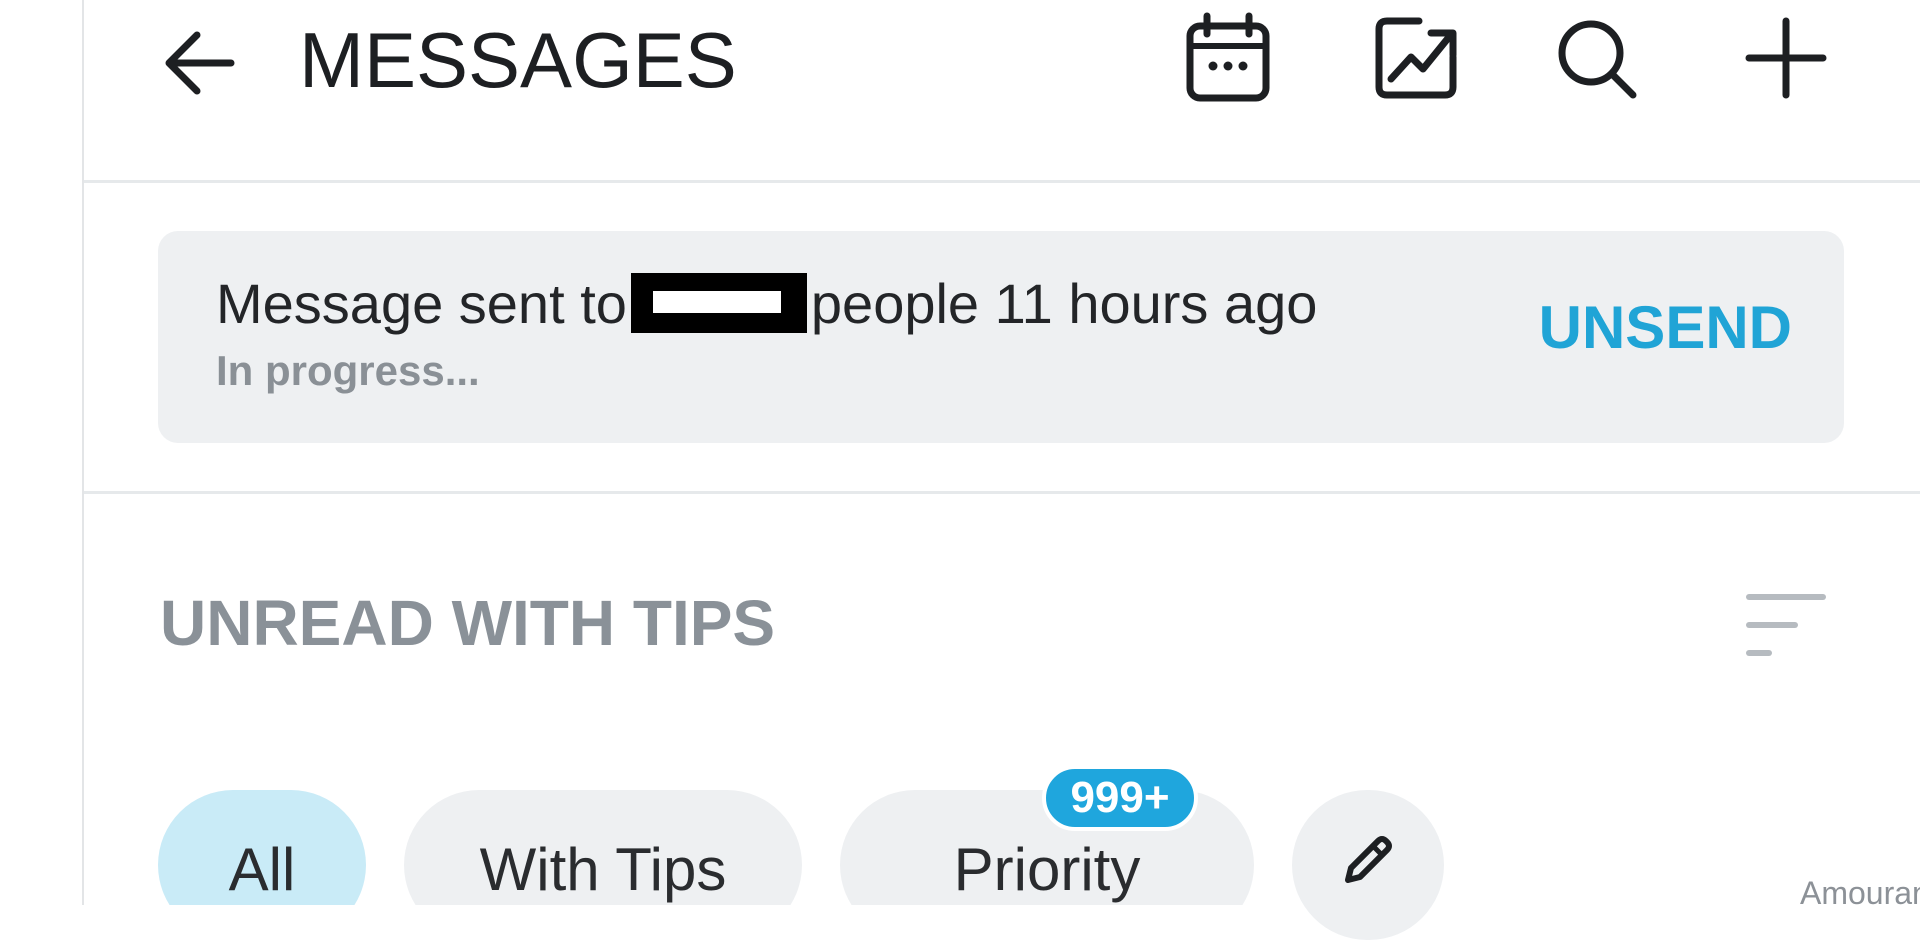 Image resolution: width=1920 pixels, height=945 pixels. I want to click on back-button, so click(199, 63).